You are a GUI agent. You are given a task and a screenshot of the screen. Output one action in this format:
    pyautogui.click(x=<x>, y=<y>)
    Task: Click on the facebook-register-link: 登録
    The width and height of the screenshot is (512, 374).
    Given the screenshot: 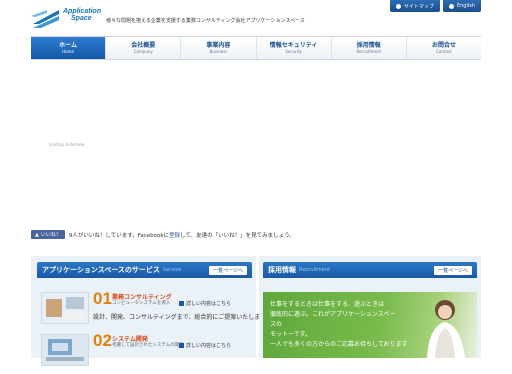 What is the action you would take?
    pyautogui.click(x=174, y=236)
    